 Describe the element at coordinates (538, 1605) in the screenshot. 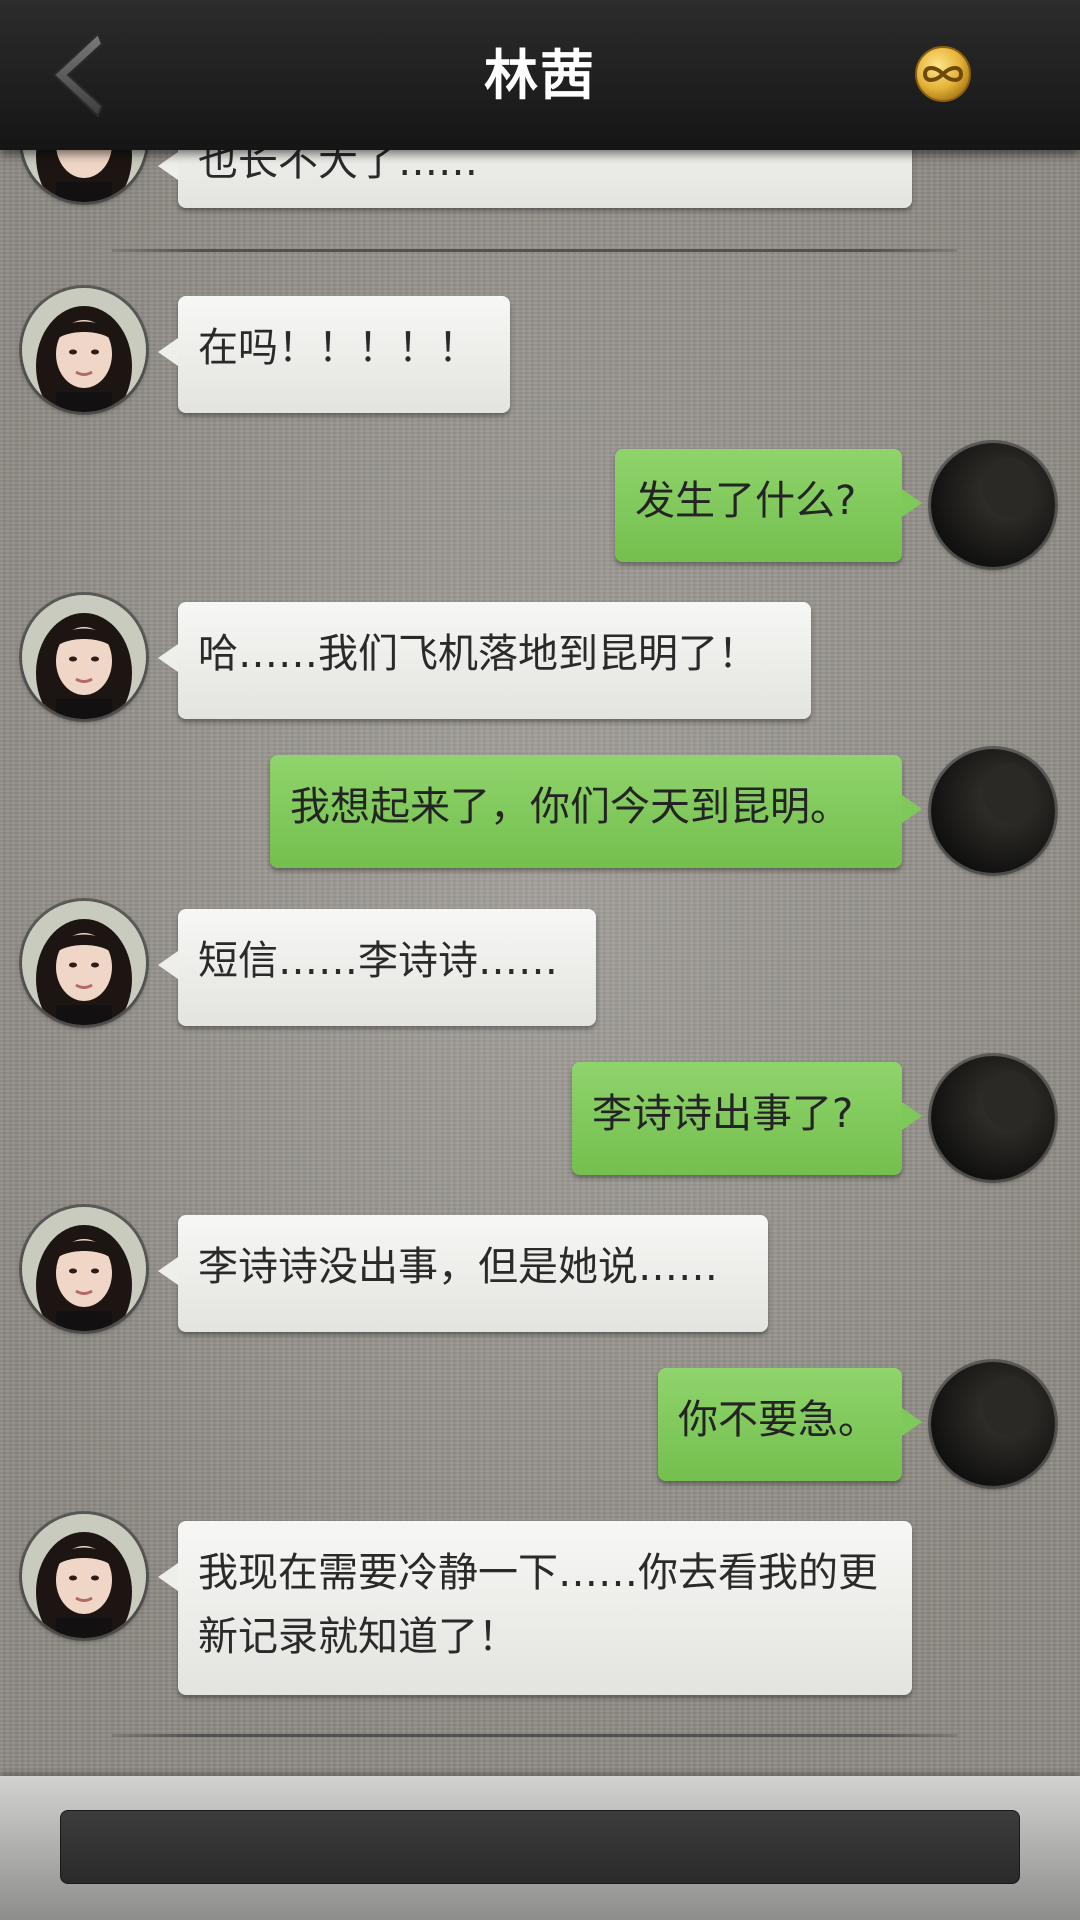

I see `message-text: 我现在需要冷静一下……你去看我的更新记录就知道了！` at that location.